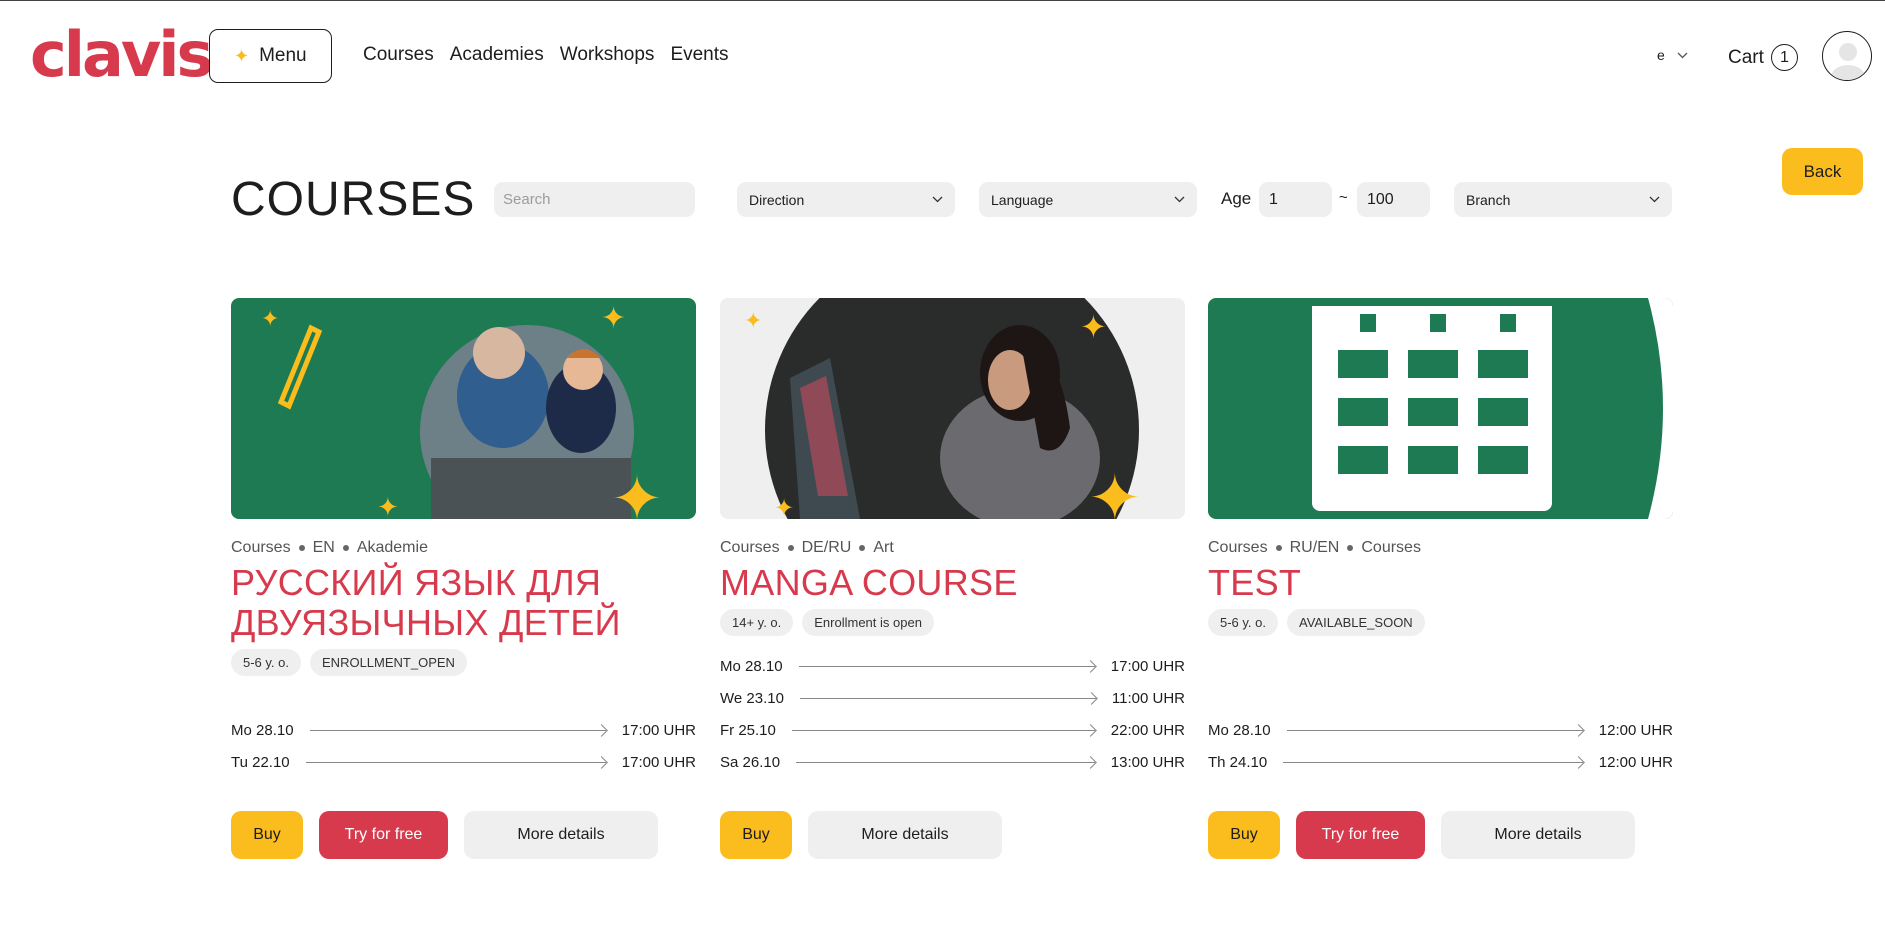 The height and width of the screenshot is (938, 1885). Describe the element at coordinates (777, 199) in the screenshot. I see `direction-select-label: Direction` at that location.